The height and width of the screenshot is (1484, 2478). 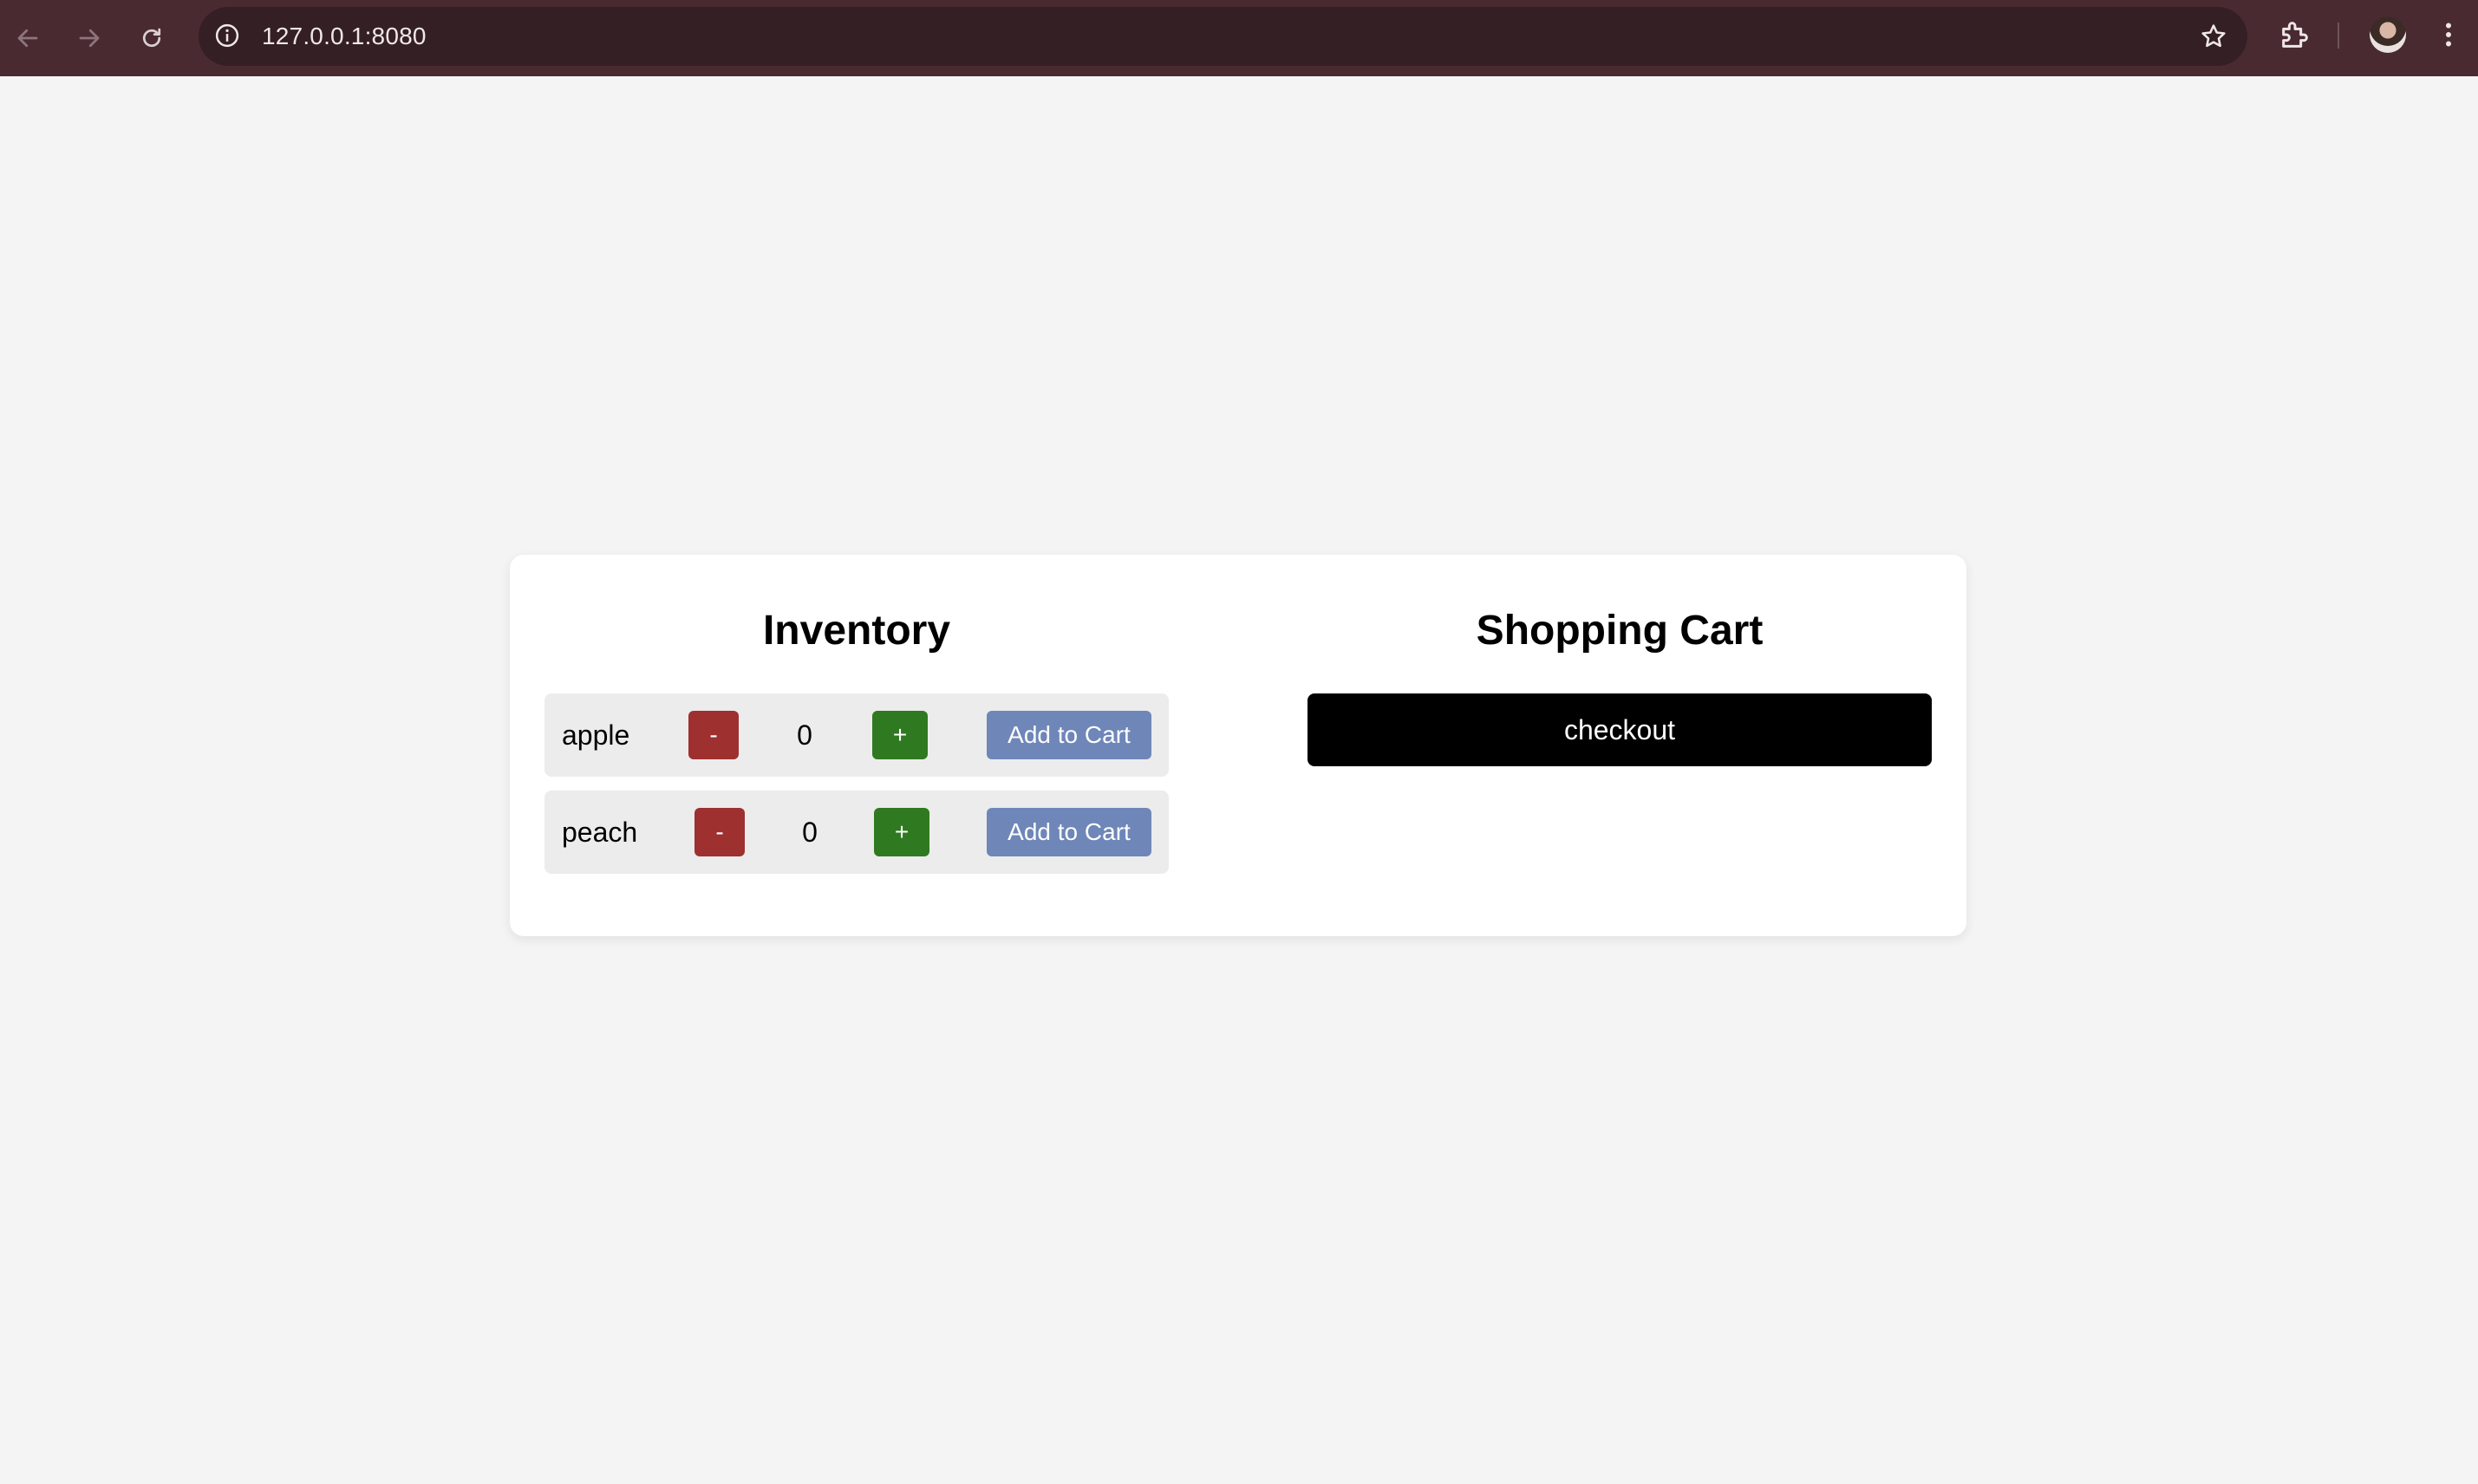 I want to click on item-name: apple, so click(x=596, y=735).